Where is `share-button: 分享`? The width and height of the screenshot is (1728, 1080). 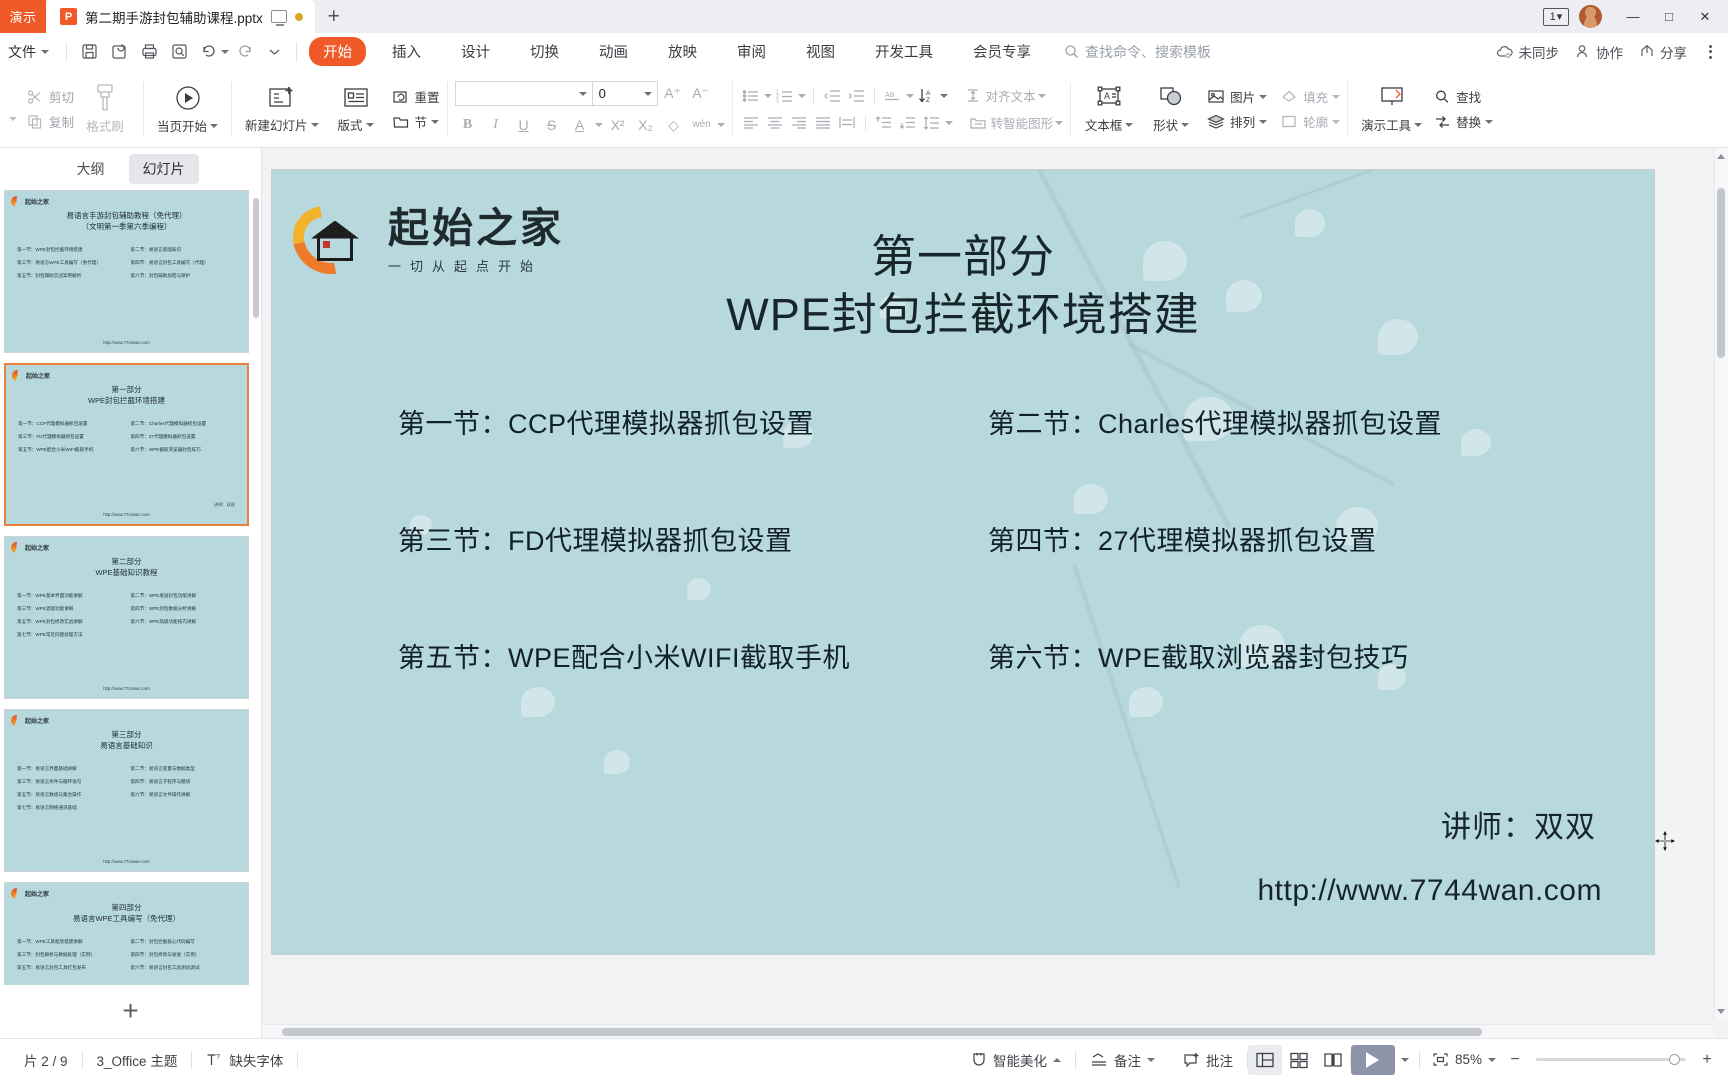 share-button: 分享 is located at coordinates (1663, 52).